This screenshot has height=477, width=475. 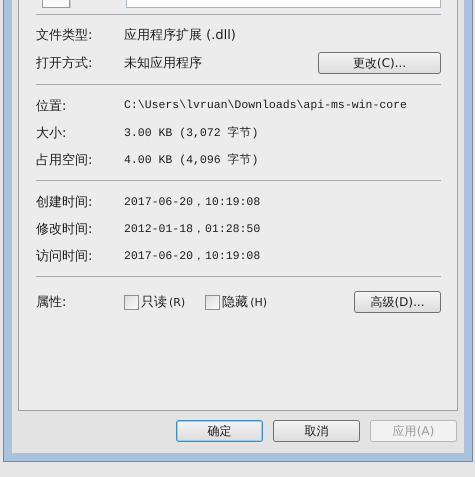 What do you see at coordinates (191, 159) in the screenshot?
I see `field-value: 4.00 KB (4,096 字节)` at bounding box center [191, 159].